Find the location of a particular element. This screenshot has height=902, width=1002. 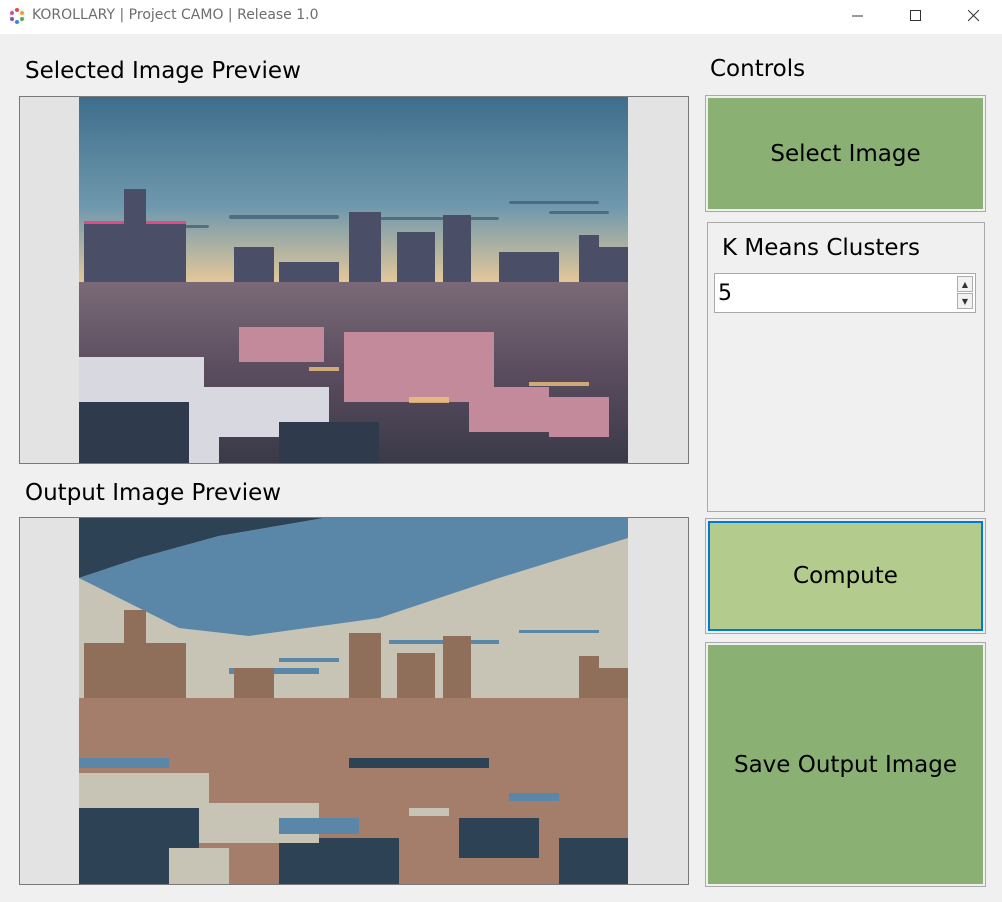

spin-up-icon: ▲ is located at coordinates (965, 284).